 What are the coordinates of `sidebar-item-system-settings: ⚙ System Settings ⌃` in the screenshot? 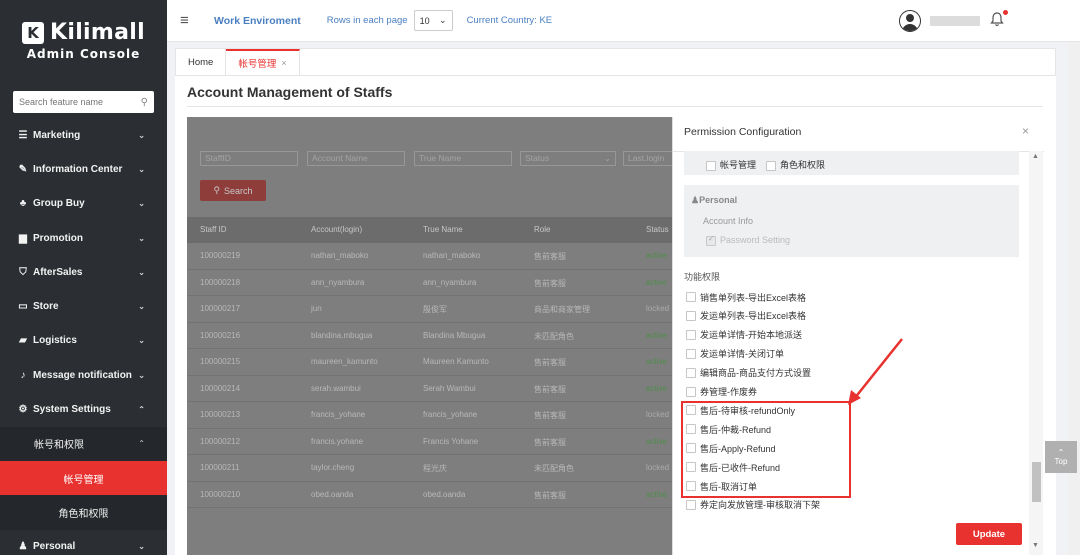 It's located at (83, 409).